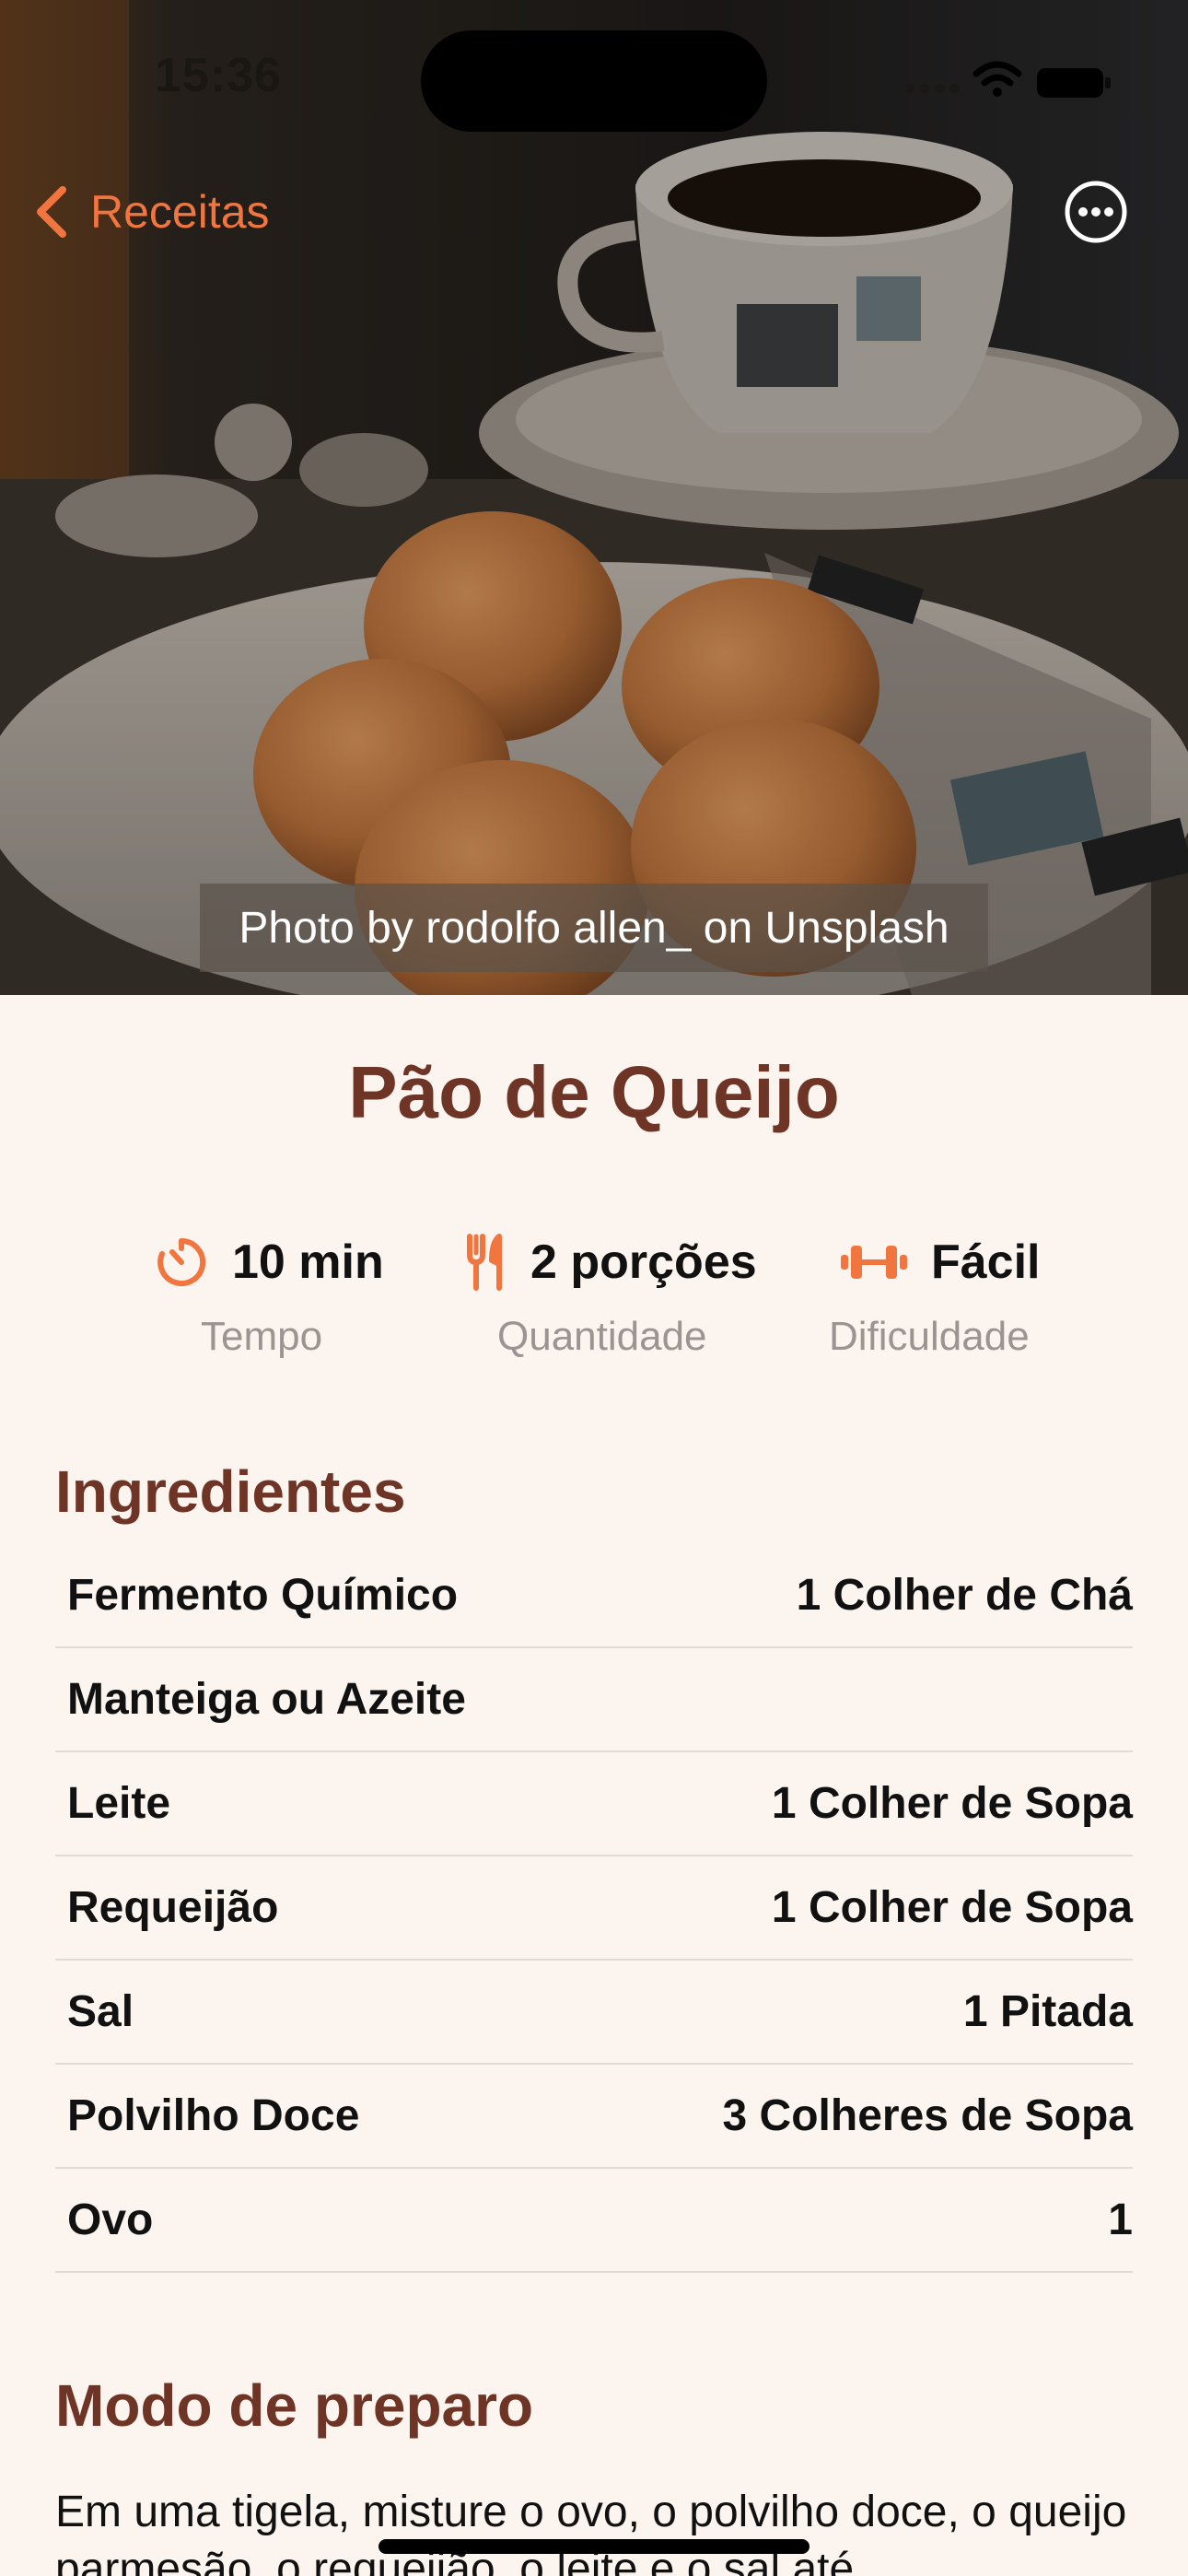  Describe the element at coordinates (594, 2221) in the screenshot. I see `ingredient-row: Ovo 1` at that location.